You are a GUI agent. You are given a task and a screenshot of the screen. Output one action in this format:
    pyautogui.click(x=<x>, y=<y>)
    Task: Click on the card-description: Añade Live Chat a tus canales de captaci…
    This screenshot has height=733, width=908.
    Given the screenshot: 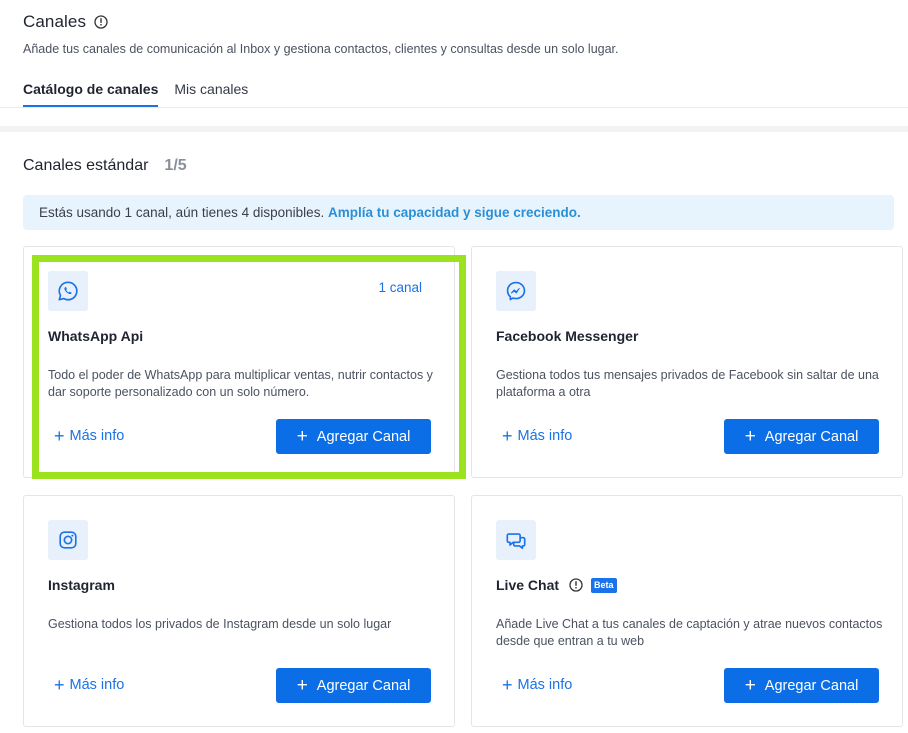 What is the action you would take?
    pyautogui.click(x=689, y=632)
    